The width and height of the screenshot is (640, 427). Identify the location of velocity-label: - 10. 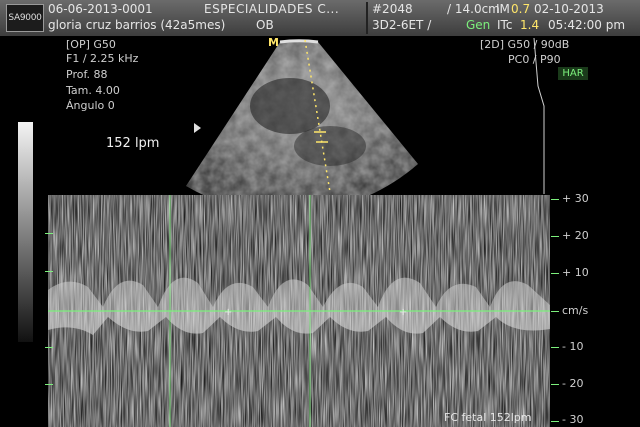
(573, 346).